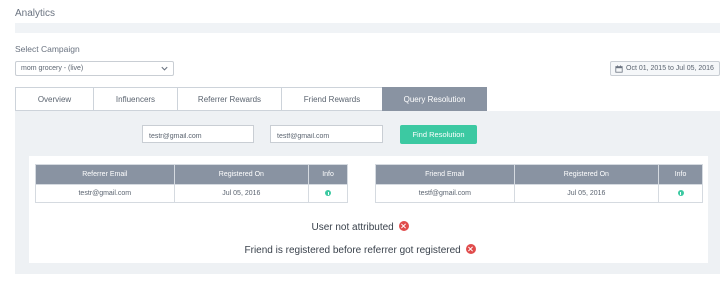  I want to click on friend-email-input, so click(326, 134).